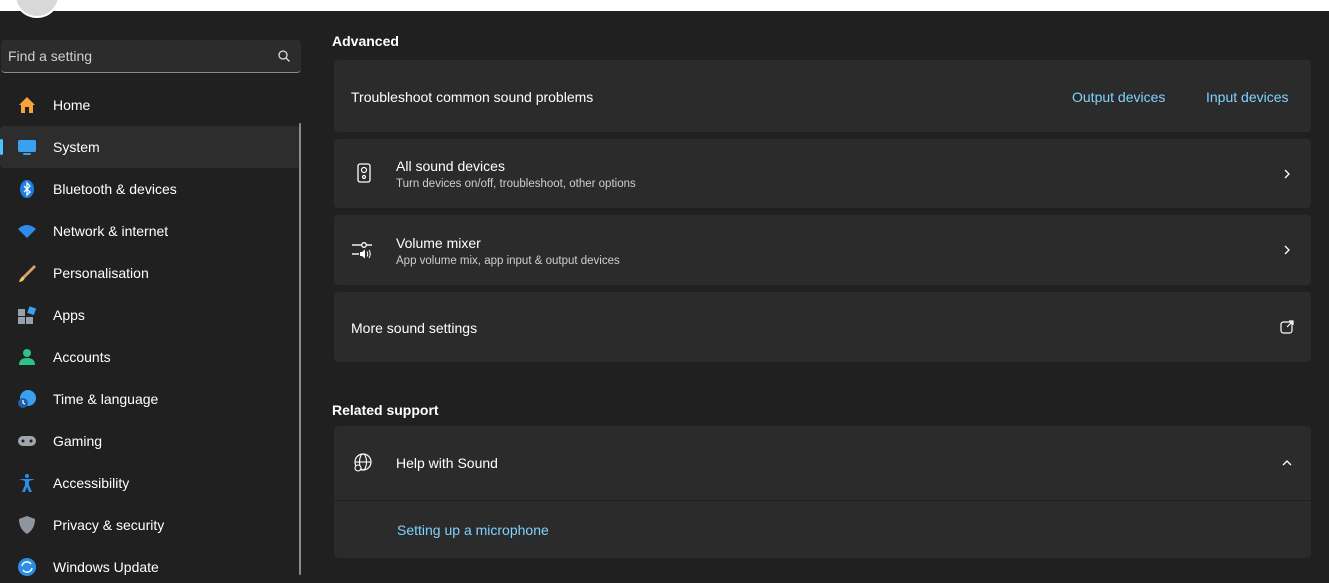 Image resolution: width=1329 pixels, height=583 pixels. What do you see at coordinates (151, 56) in the screenshot?
I see `search-input: Find a setting` at bounding box center [151, 56].